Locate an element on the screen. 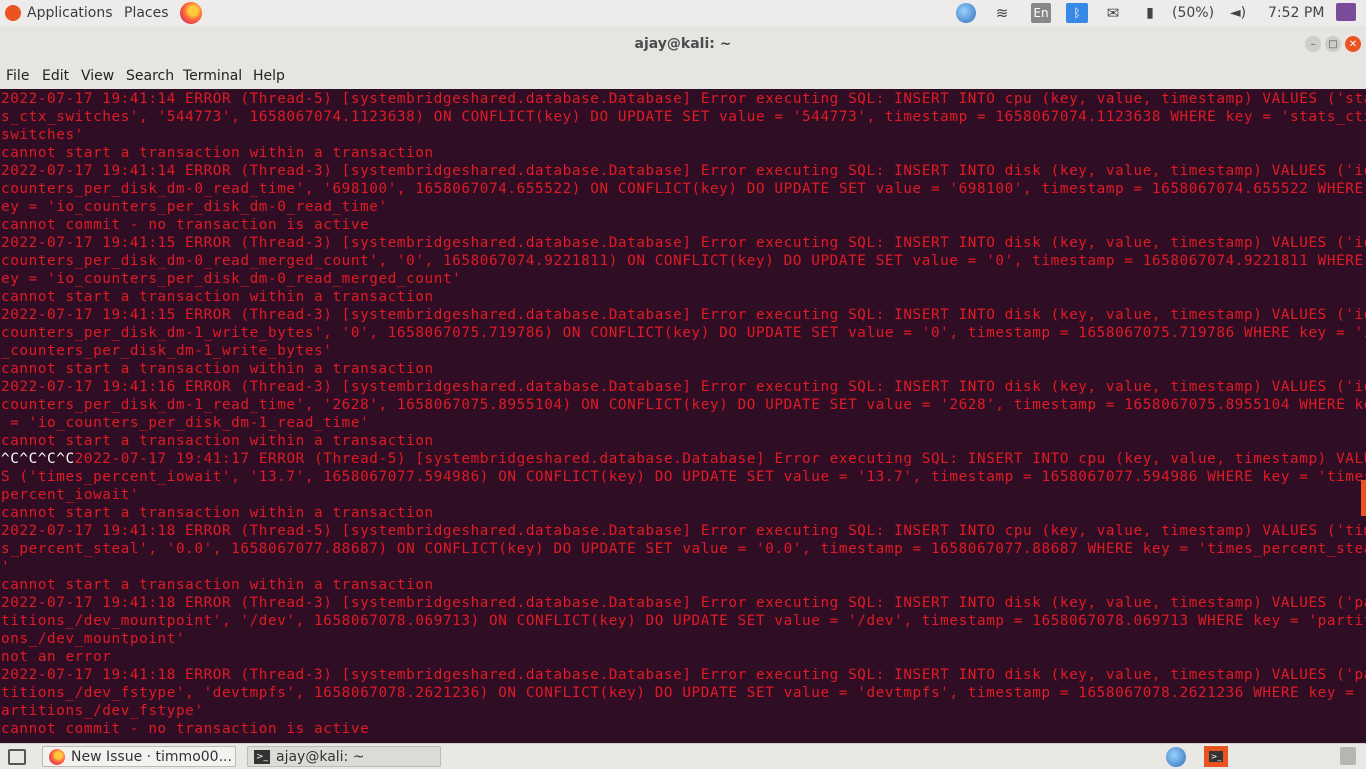  terminal-line: percent_iowait' is located at coordinates (70, 495).